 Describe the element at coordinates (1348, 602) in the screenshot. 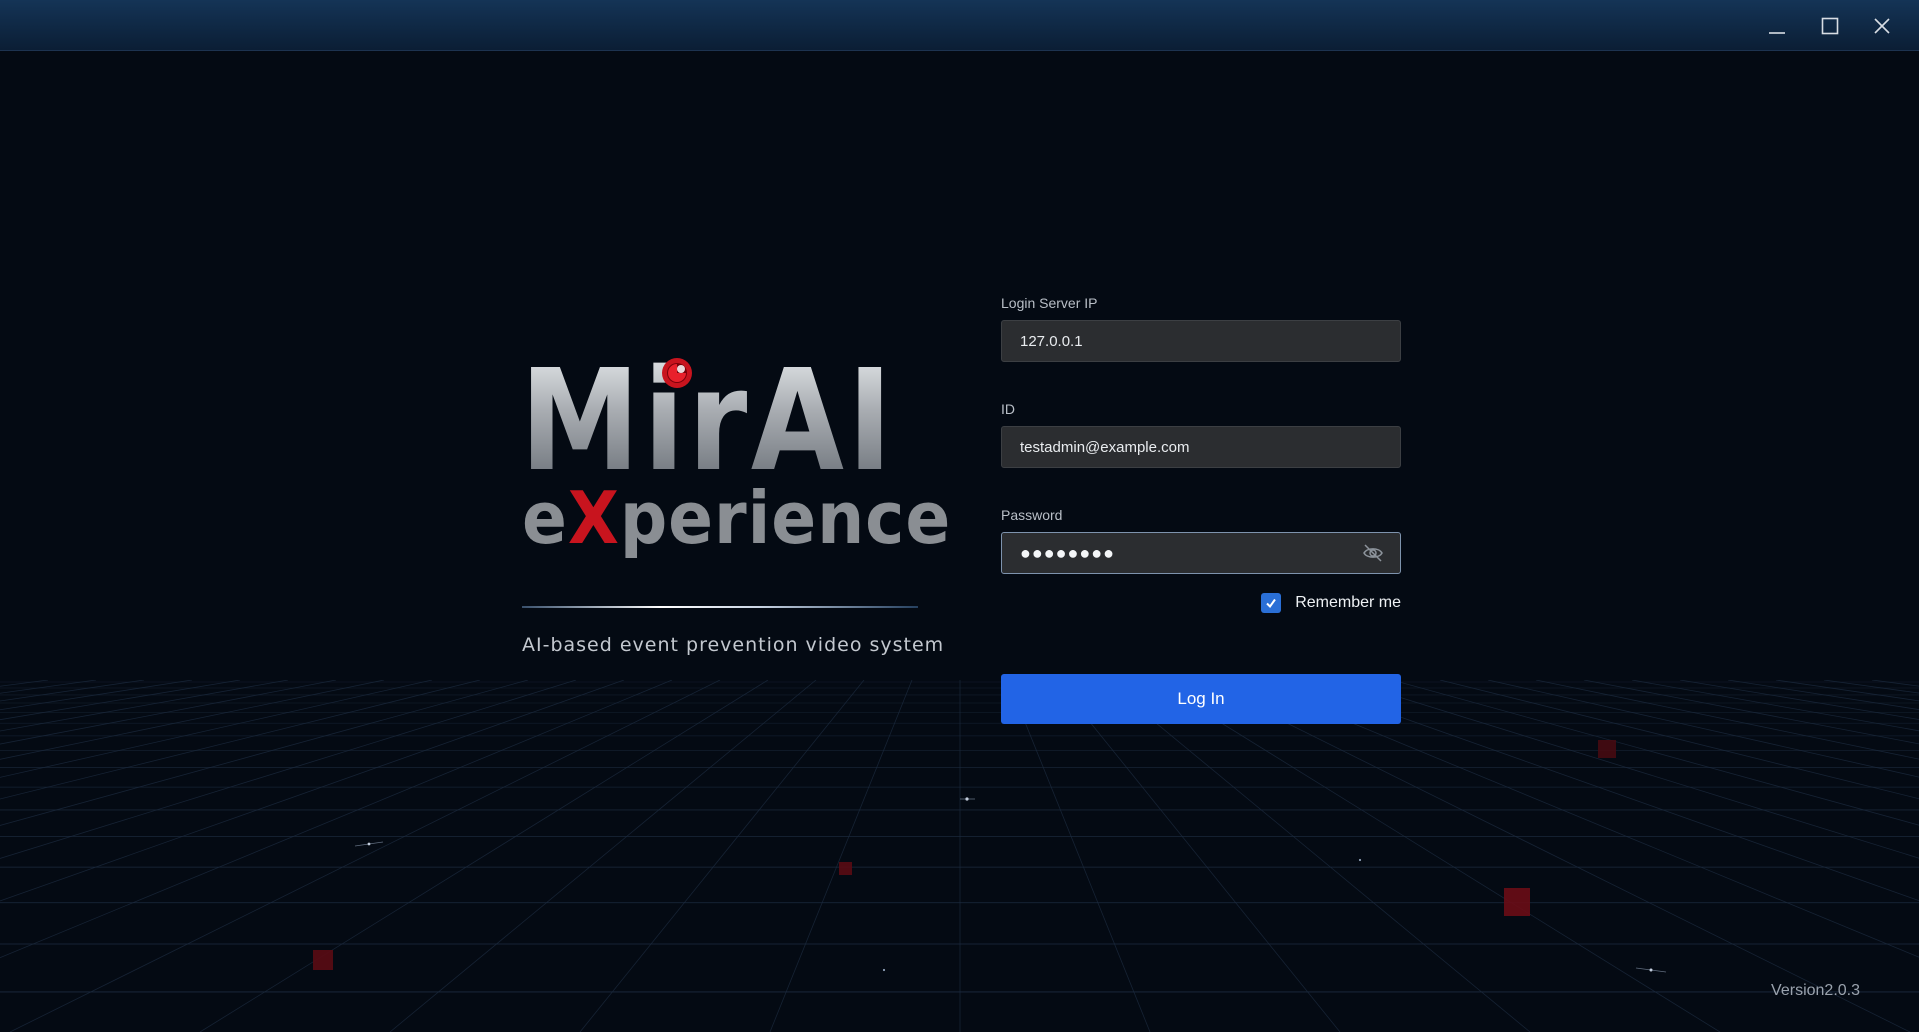

I see `remember-me-label: Remember me` at that location.